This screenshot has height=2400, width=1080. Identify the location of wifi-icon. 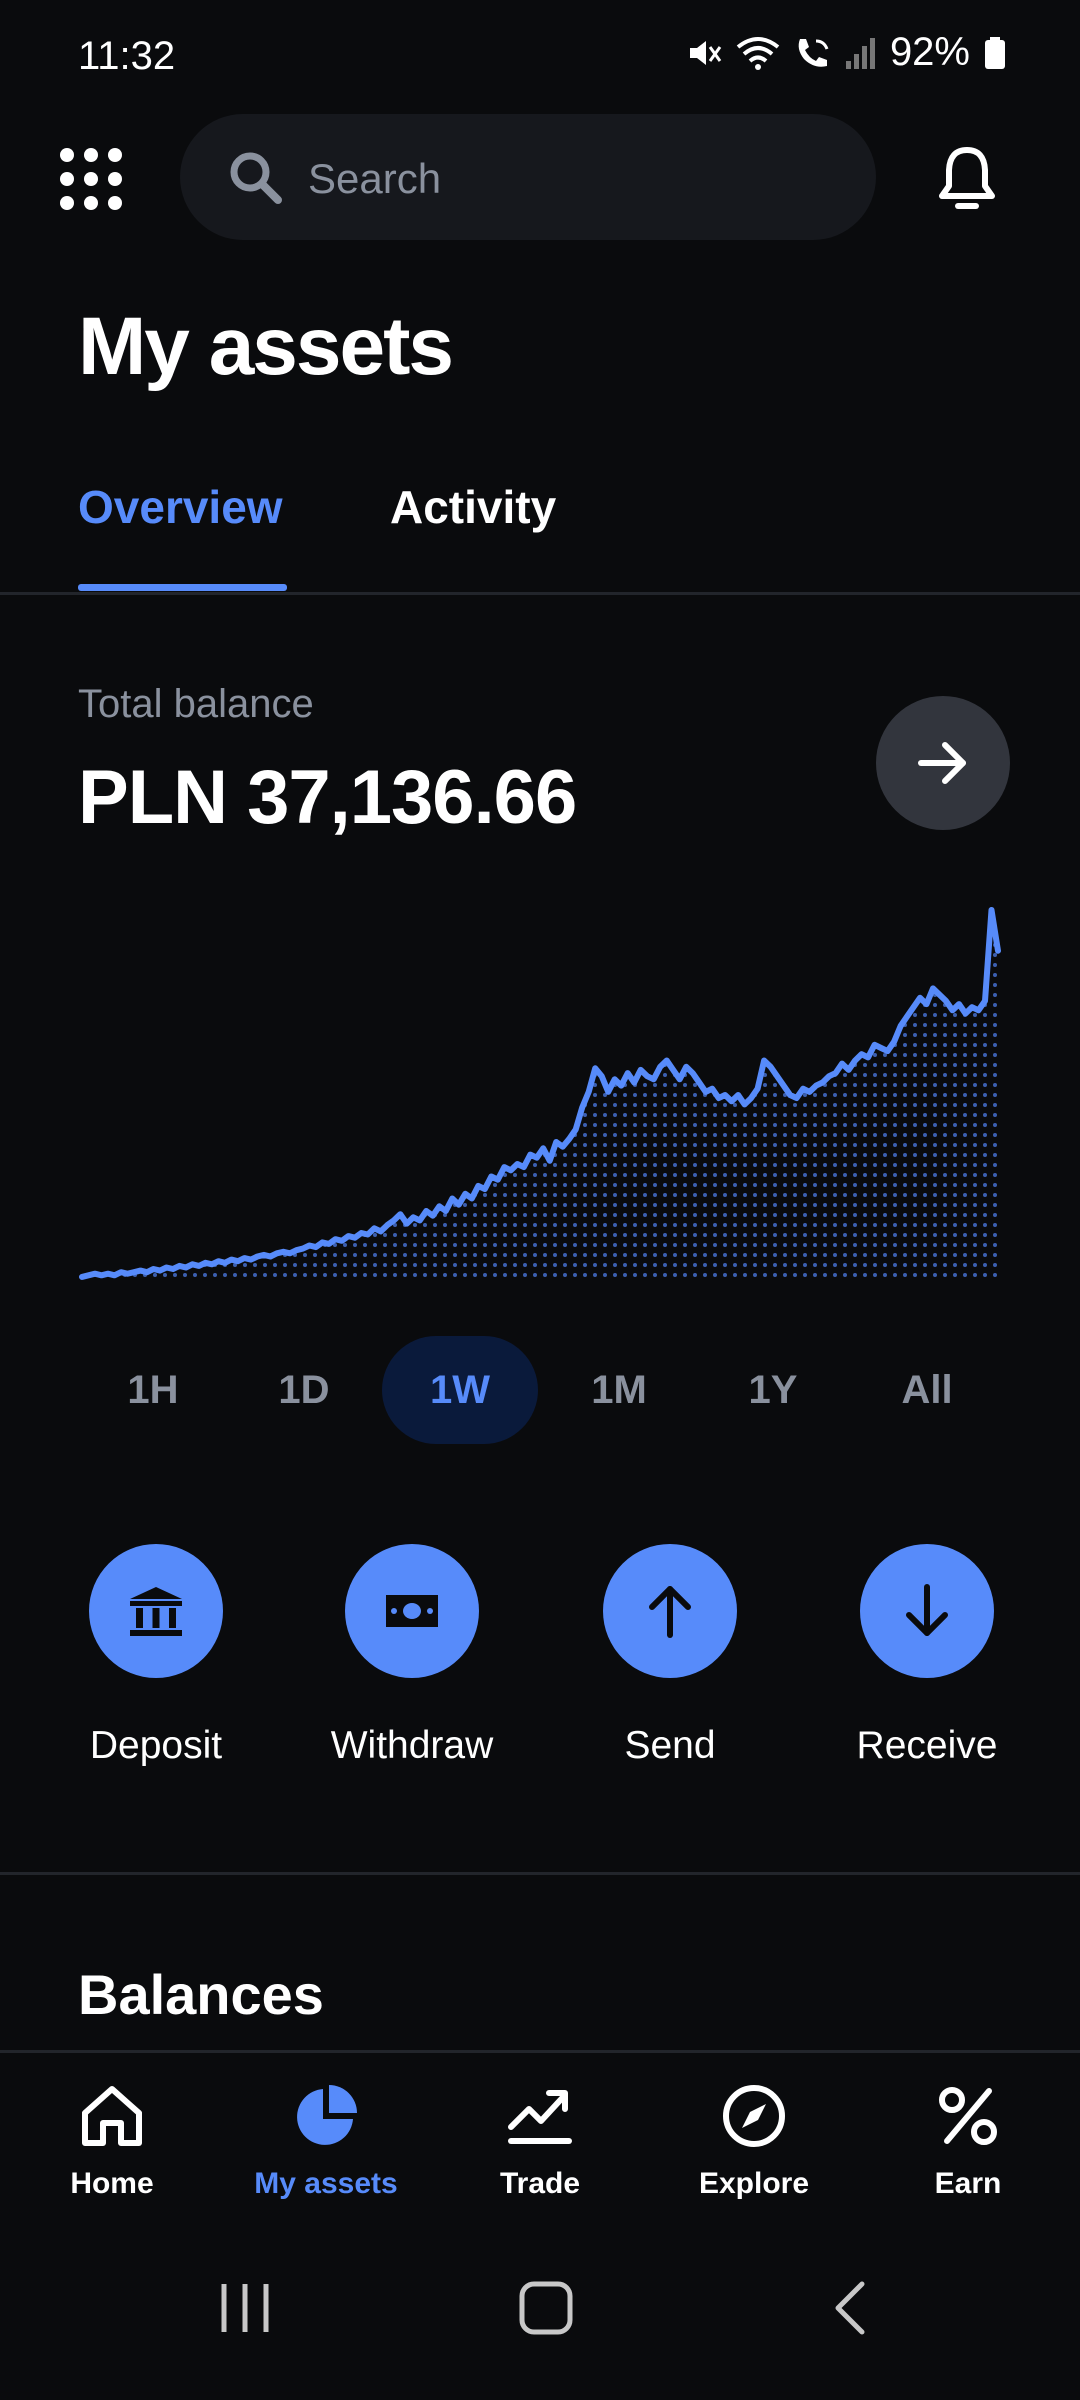
(758, 53).